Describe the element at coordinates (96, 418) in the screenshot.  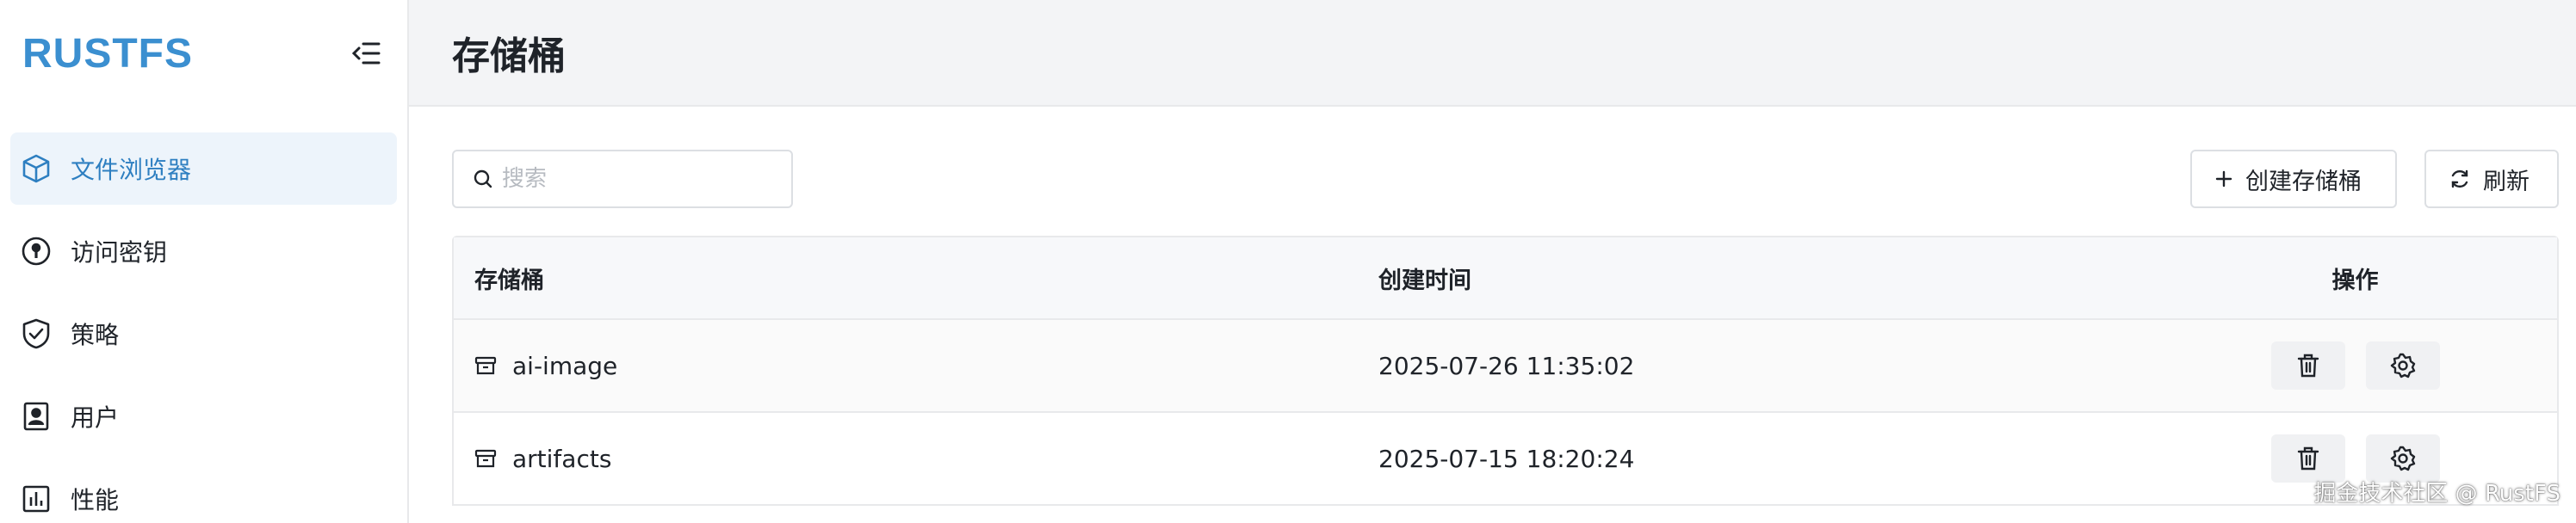
I see `sidebar-item-label: 用户` at that location.